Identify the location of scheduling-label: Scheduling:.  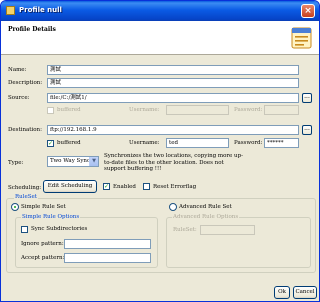
(25, 188).